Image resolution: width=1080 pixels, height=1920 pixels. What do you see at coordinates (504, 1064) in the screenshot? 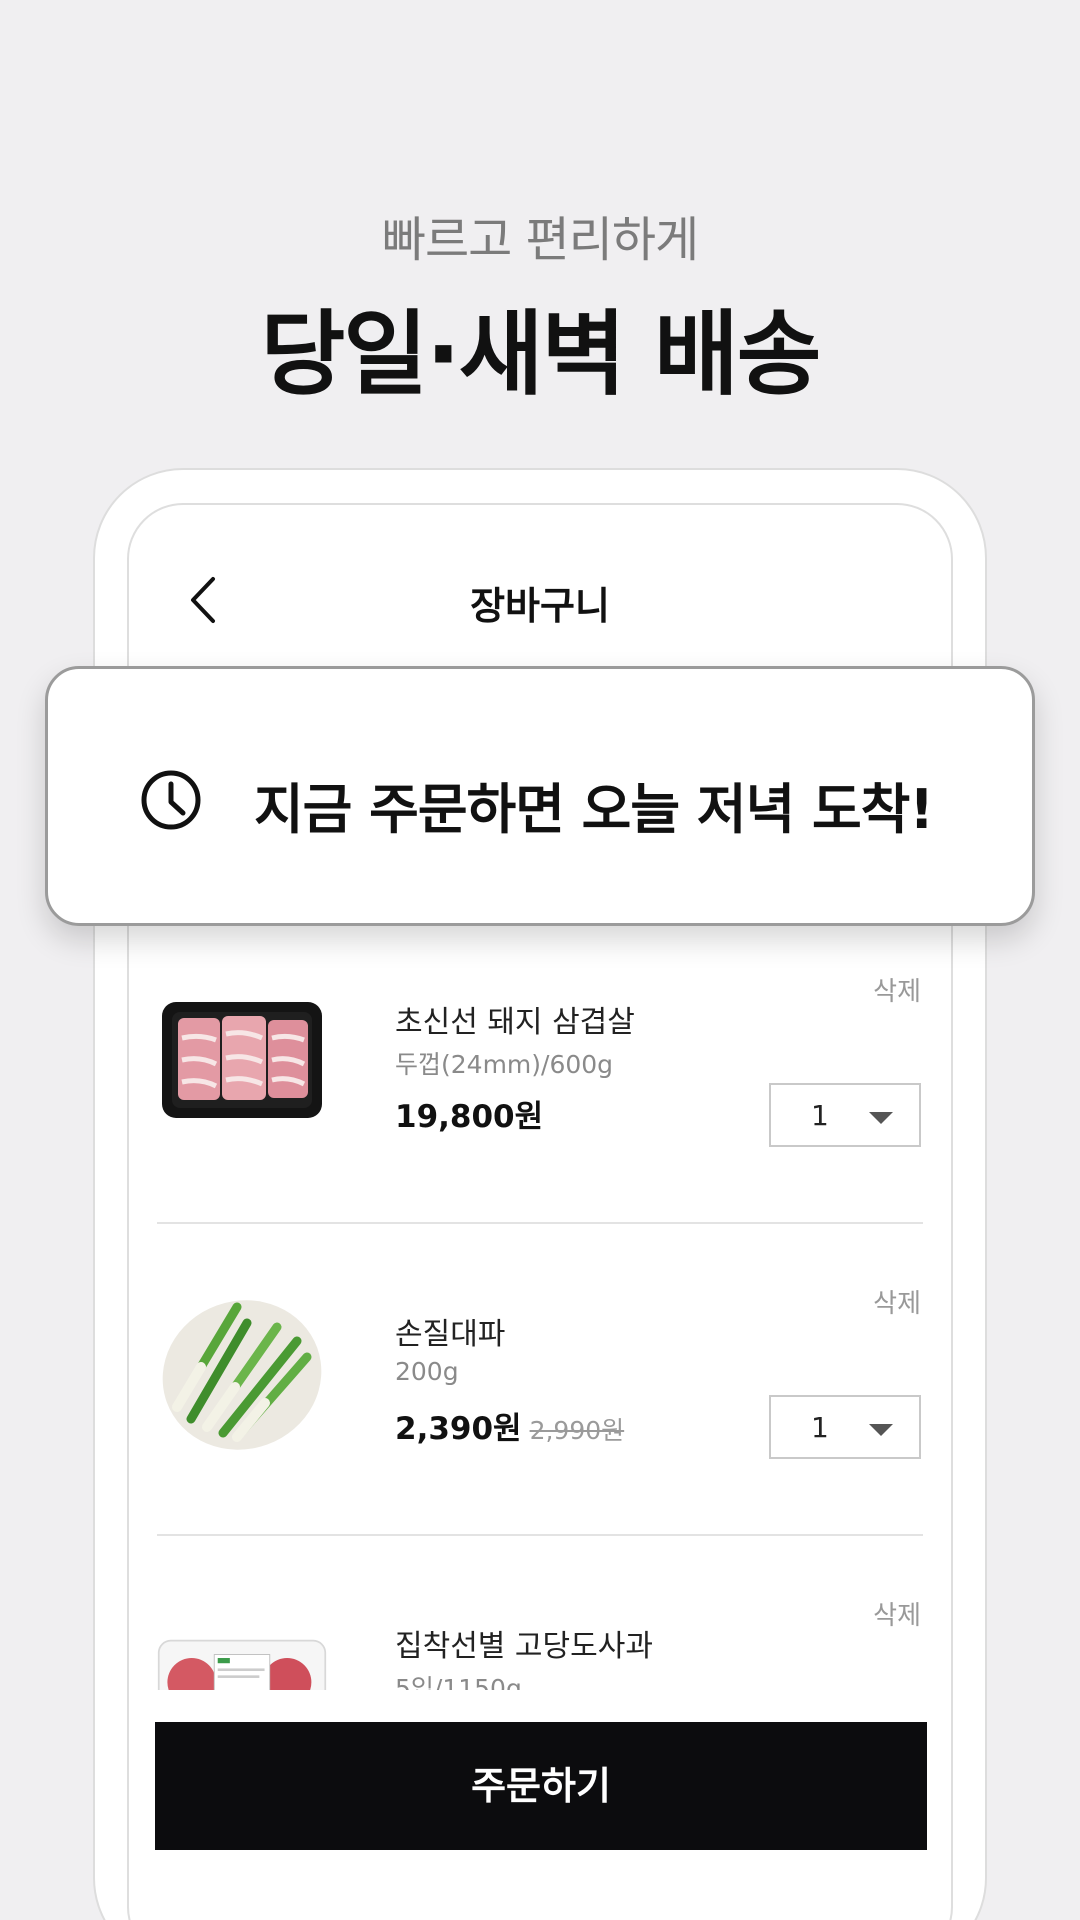
I see `product-option: 두껍(24mm)/600g` at bounding box center [504, 1064].